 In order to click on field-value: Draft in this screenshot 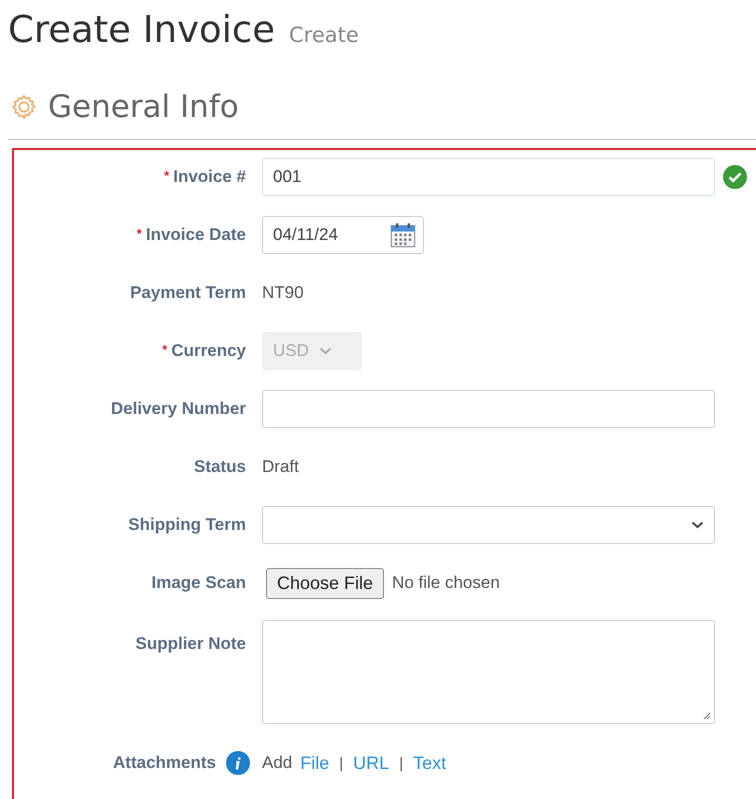, I will do `click(280, 467)`.